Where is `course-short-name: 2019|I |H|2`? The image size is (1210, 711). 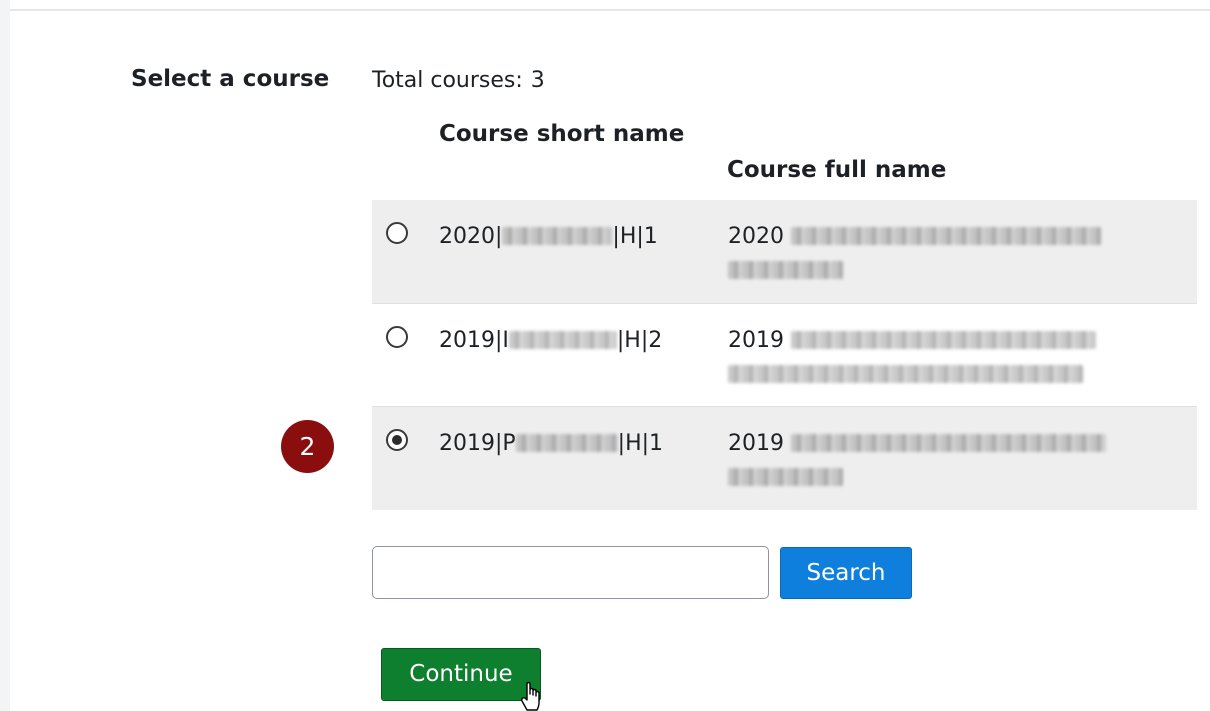
course-short-name: 2019|I |H|2 is located at coordinates (551, 340).